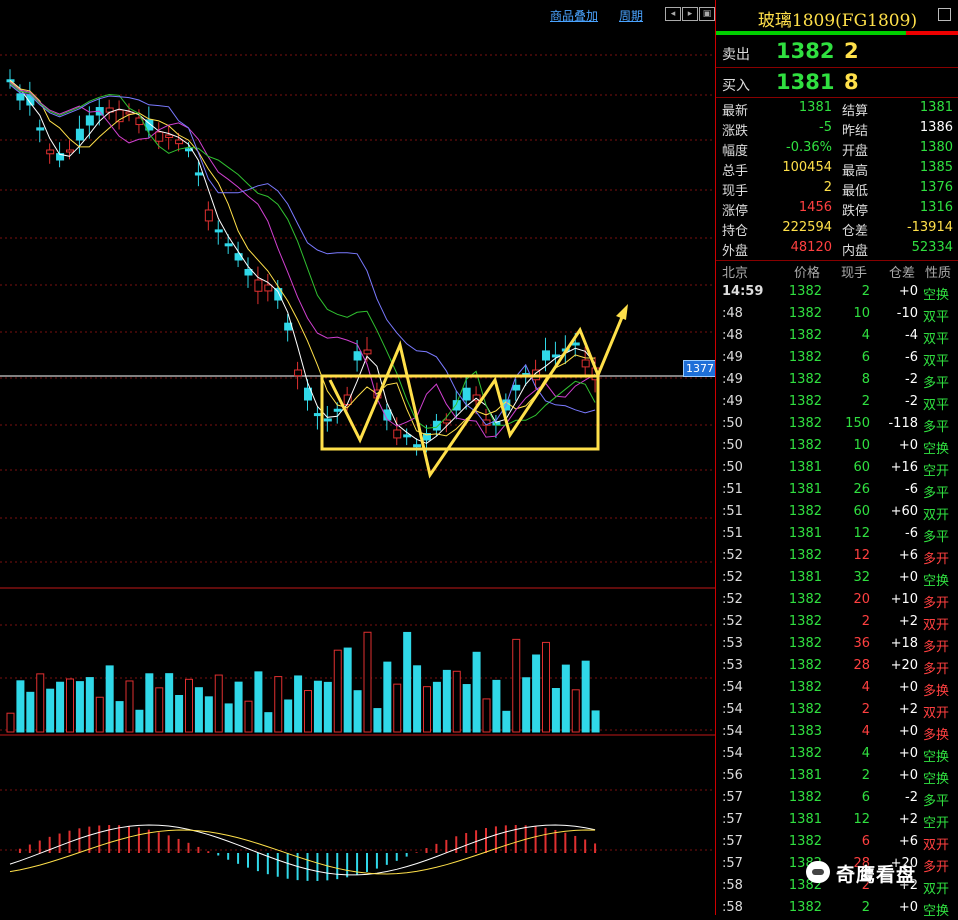 The image size is (958, 920). I want to click on tick-row: :48 1382 10 -10 双平, so click(837, 315).